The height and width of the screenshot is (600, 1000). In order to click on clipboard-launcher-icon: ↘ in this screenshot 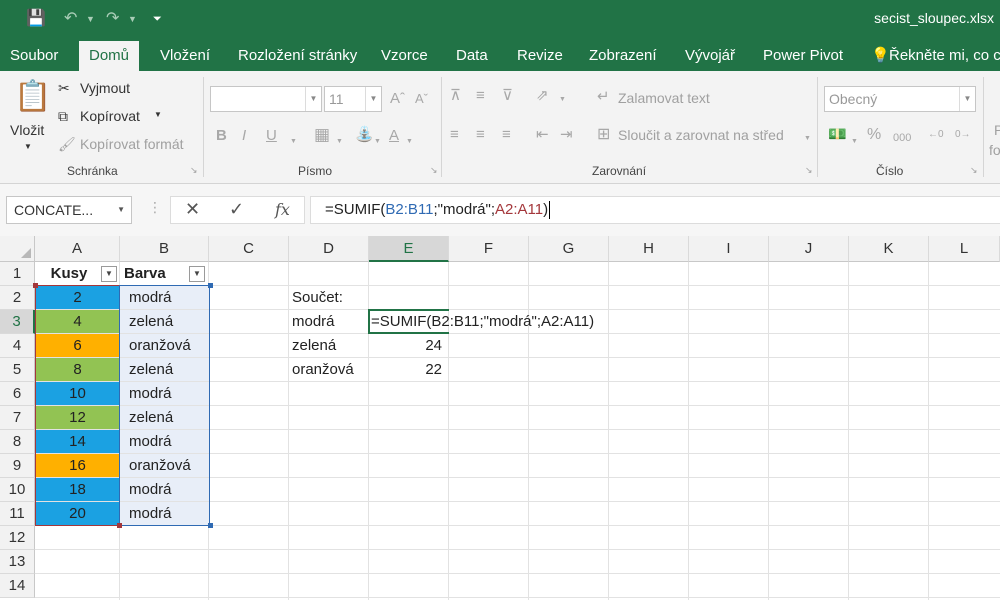, I will do `click(194, 170)`.